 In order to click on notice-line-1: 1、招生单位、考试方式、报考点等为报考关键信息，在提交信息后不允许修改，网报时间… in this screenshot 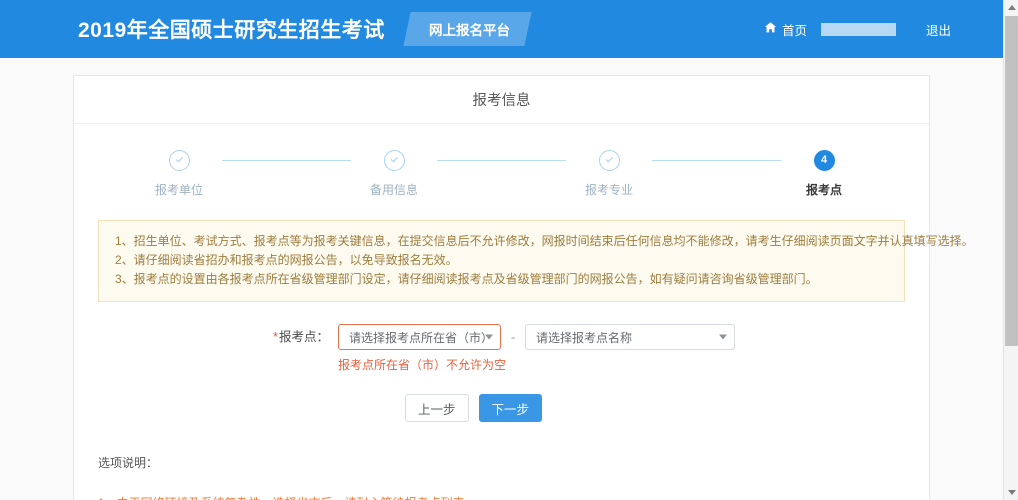, I will do `click(544, 241)`.